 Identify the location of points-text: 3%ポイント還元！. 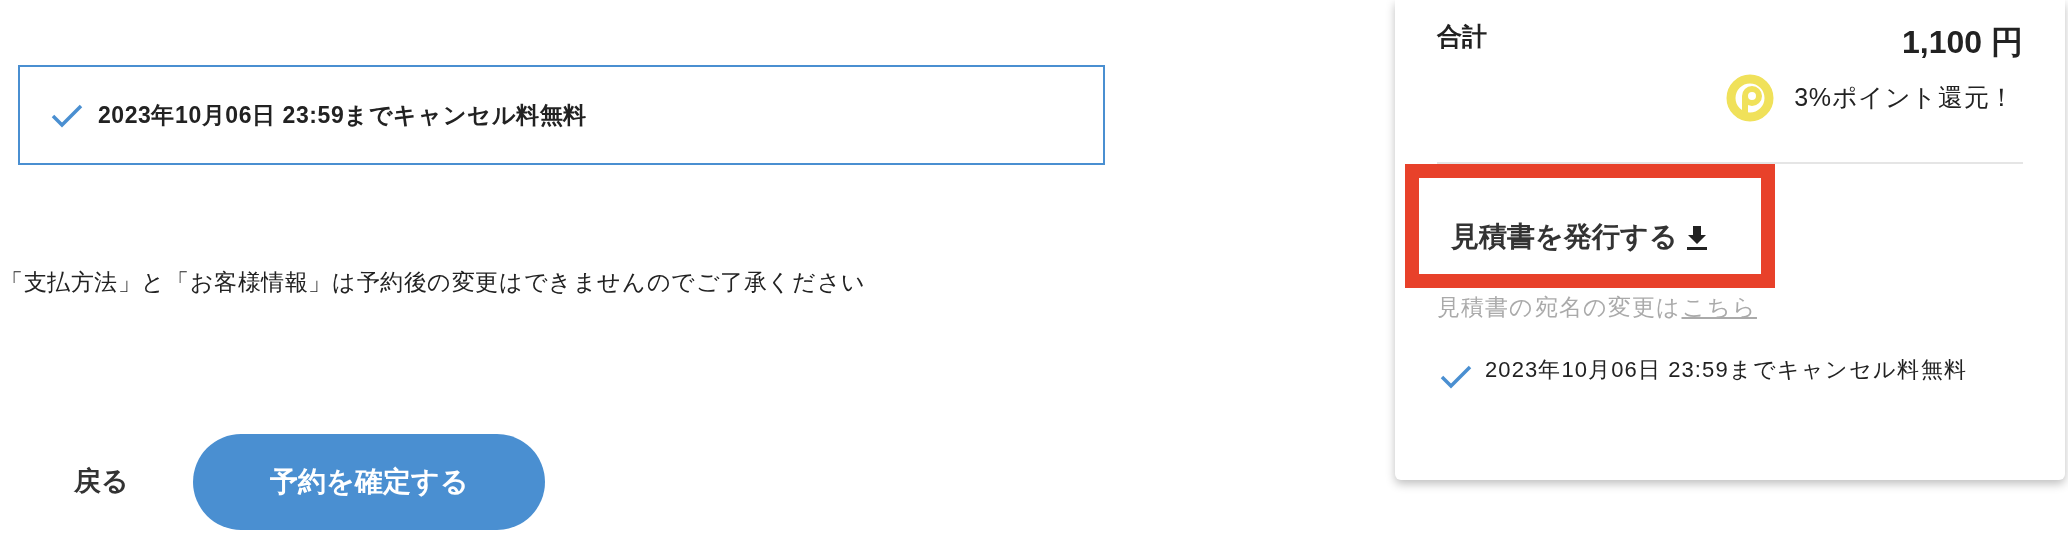
(1904, 98).